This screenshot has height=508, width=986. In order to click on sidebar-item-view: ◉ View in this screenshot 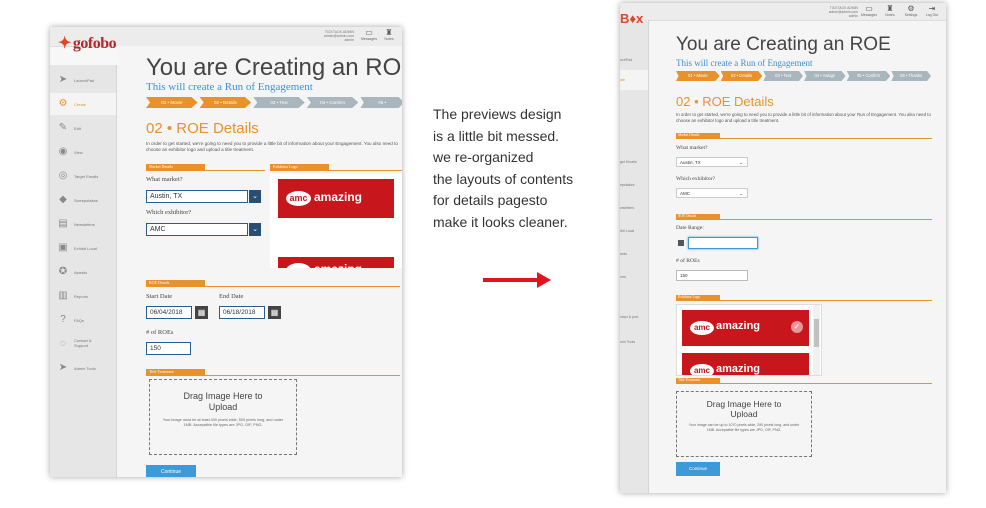, I will do `click(83, 152)`.